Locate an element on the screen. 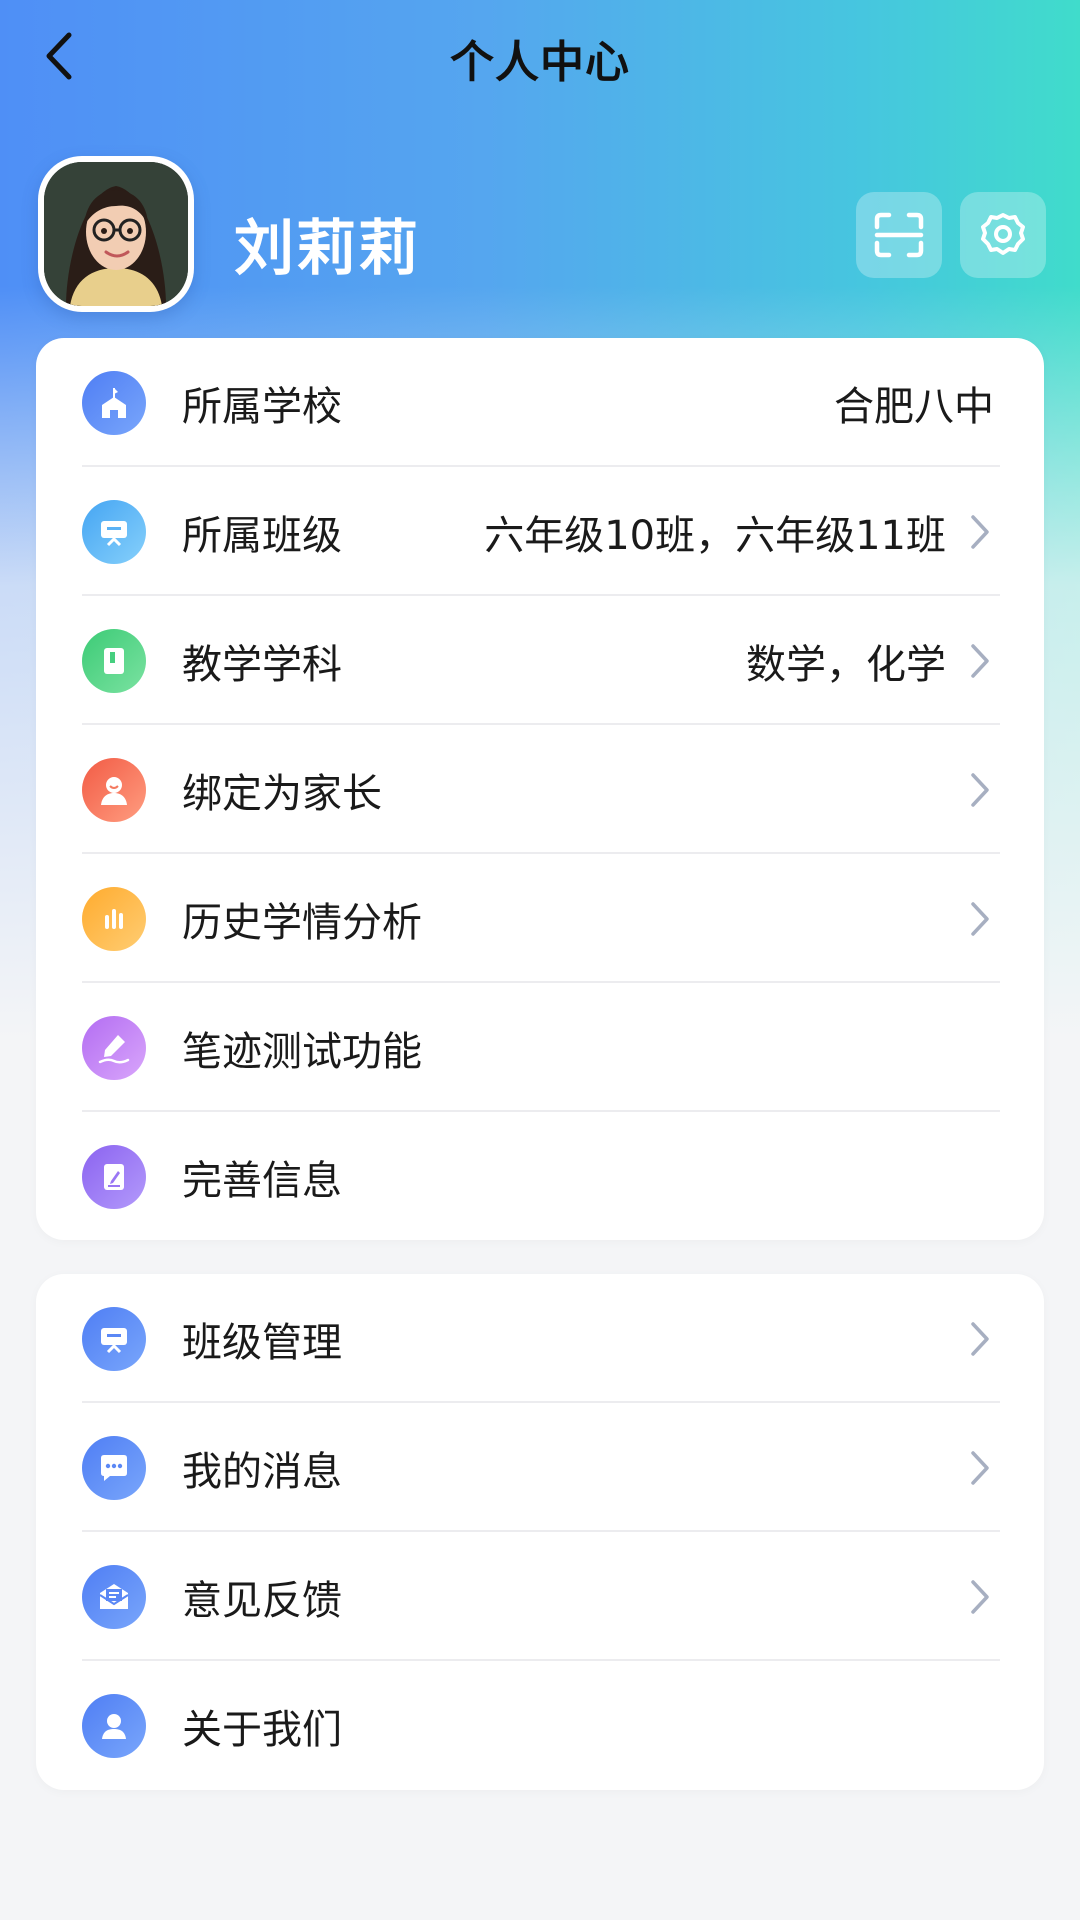 This screenshot has width=1080, height=1920. feedback-mail-icon is located at coordinates (114, 1596).